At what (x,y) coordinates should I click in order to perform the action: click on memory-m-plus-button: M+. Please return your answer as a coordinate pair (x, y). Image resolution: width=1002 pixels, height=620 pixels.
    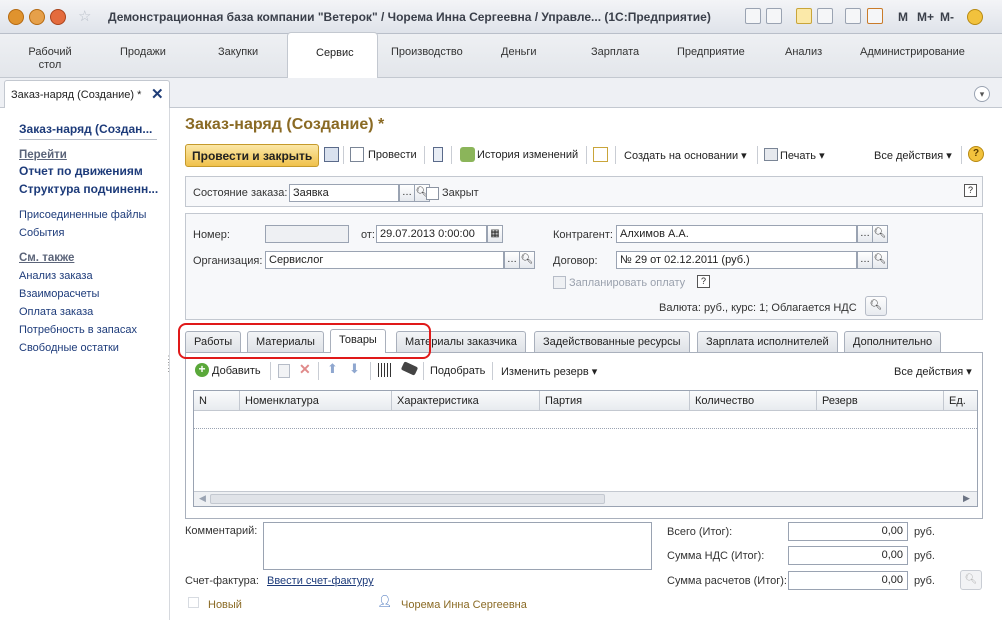
    Looking at the image, I should click on (925, 17).